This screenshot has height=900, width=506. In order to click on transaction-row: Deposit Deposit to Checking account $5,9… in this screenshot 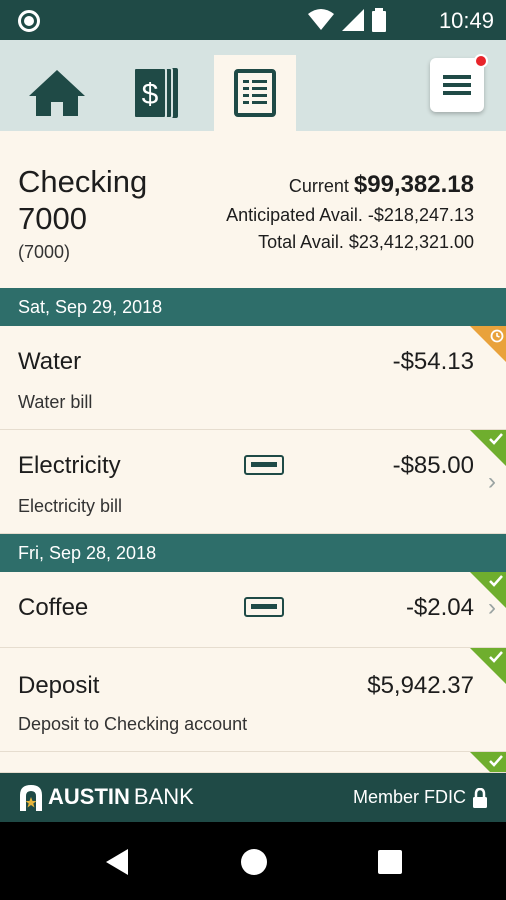, I will do `click(253, 700)`.